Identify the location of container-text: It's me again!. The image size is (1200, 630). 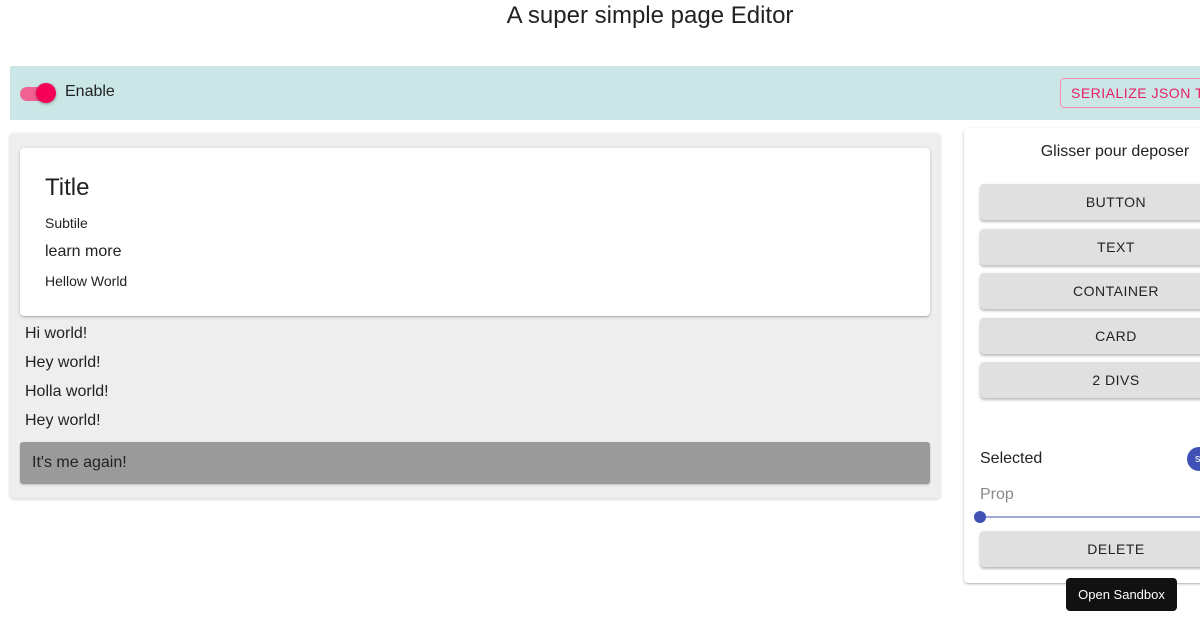
(79, 462).